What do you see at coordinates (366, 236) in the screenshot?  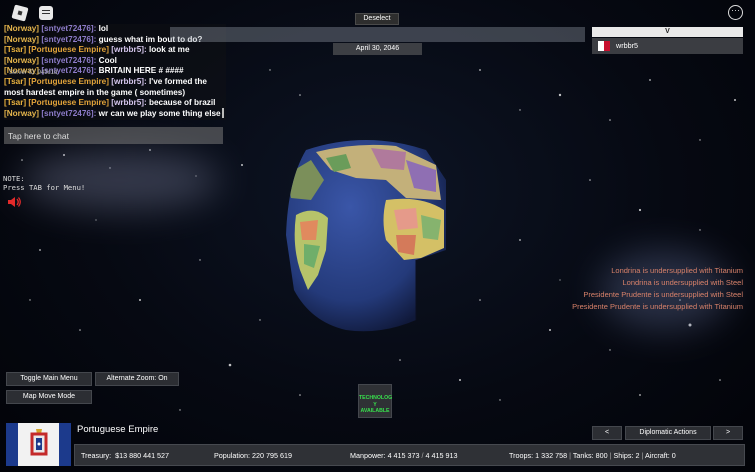 I see `globe-map` at bounding box center [366, 236].